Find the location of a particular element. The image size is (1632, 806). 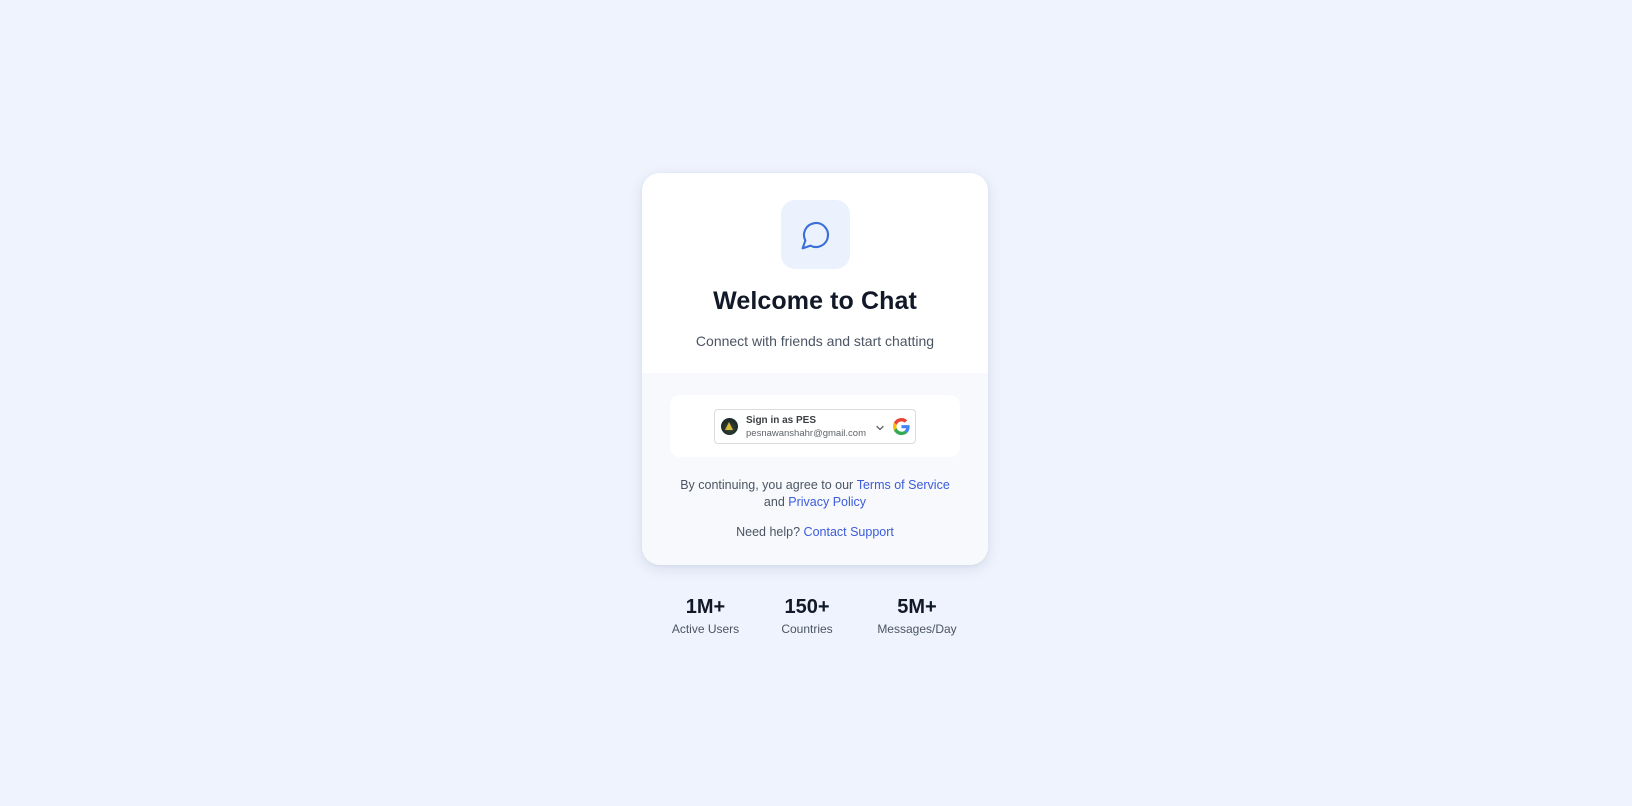

stat-active-users: 1M+ Active Users is located at coordinates (705, 615).